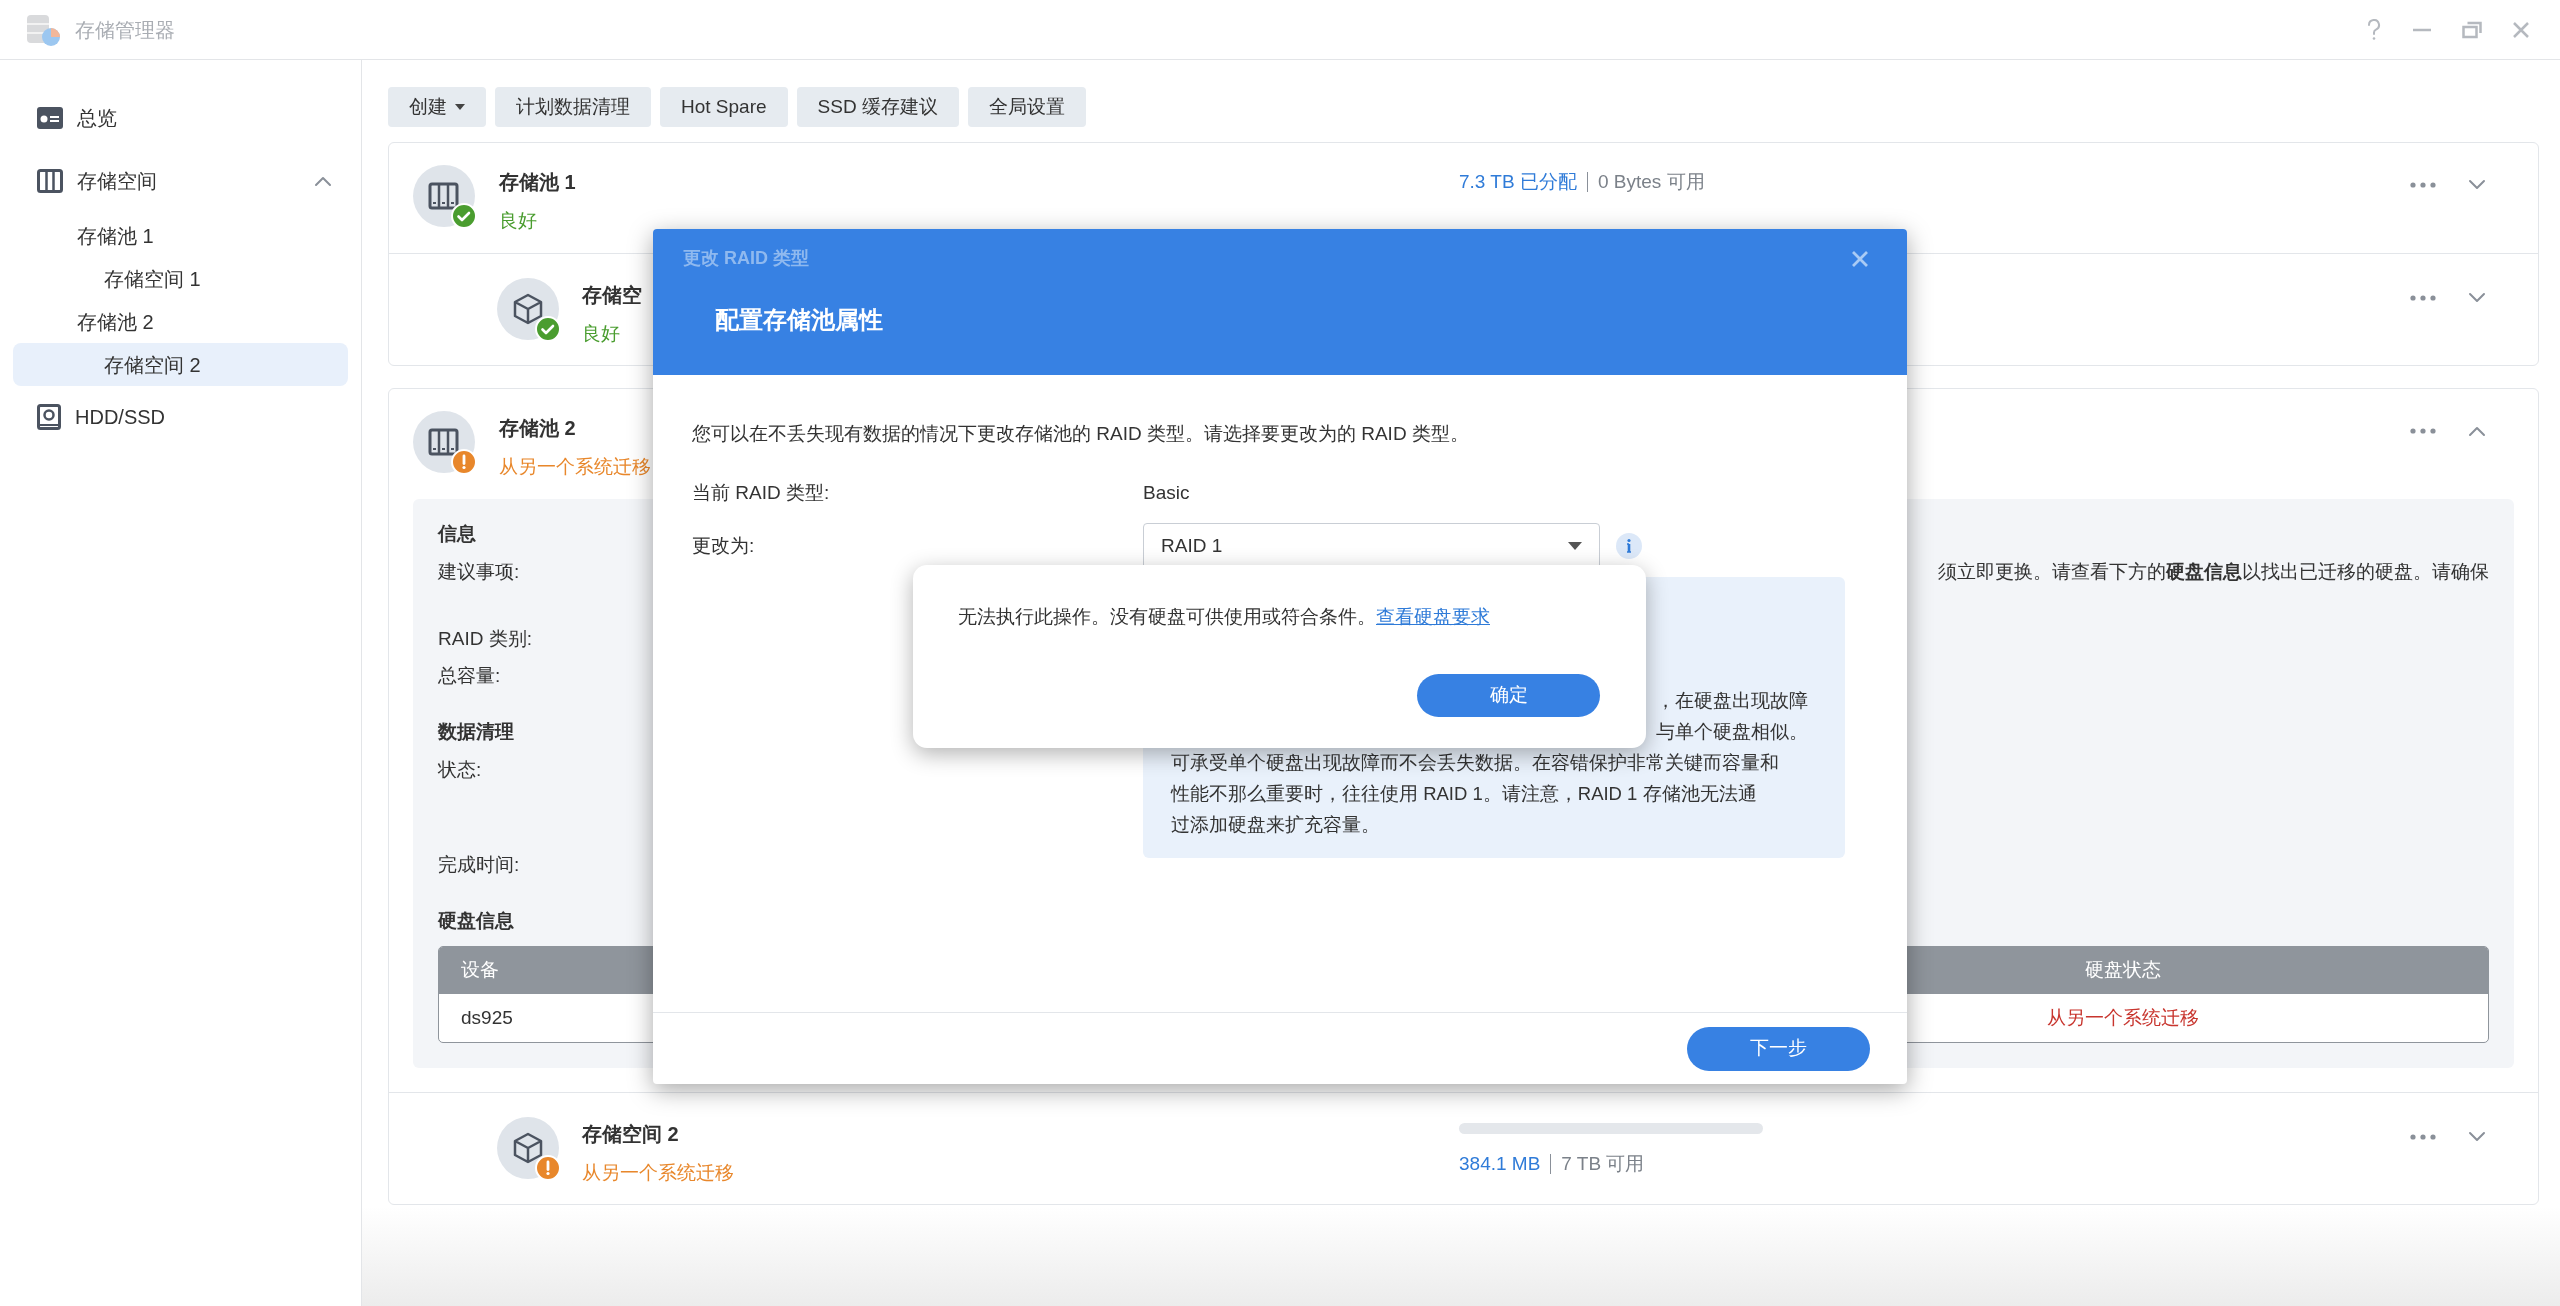 The height and width of the screenshot is (1306, 2560). Describe the element at coordinates (485, 639) in the screenshot. I see `field-label: RAID 类别:` at that location.